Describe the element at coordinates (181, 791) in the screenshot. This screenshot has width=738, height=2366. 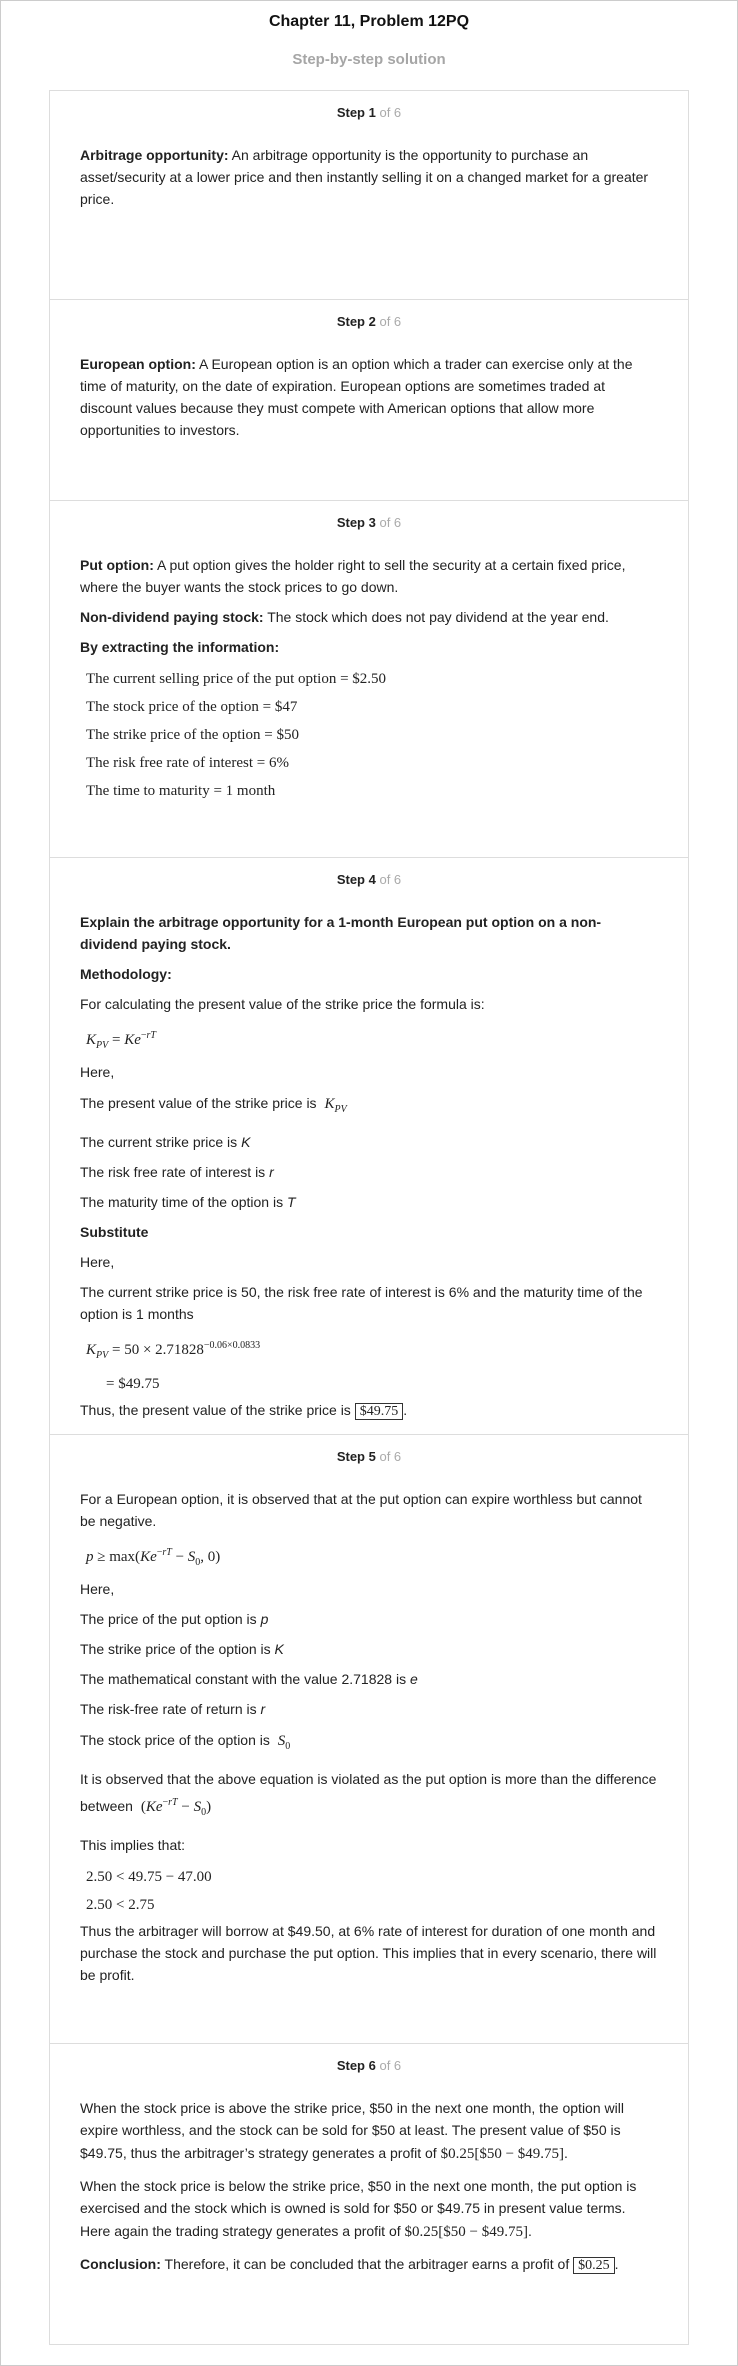
I see `info-line: The time to maturity = 1 month` at that location.